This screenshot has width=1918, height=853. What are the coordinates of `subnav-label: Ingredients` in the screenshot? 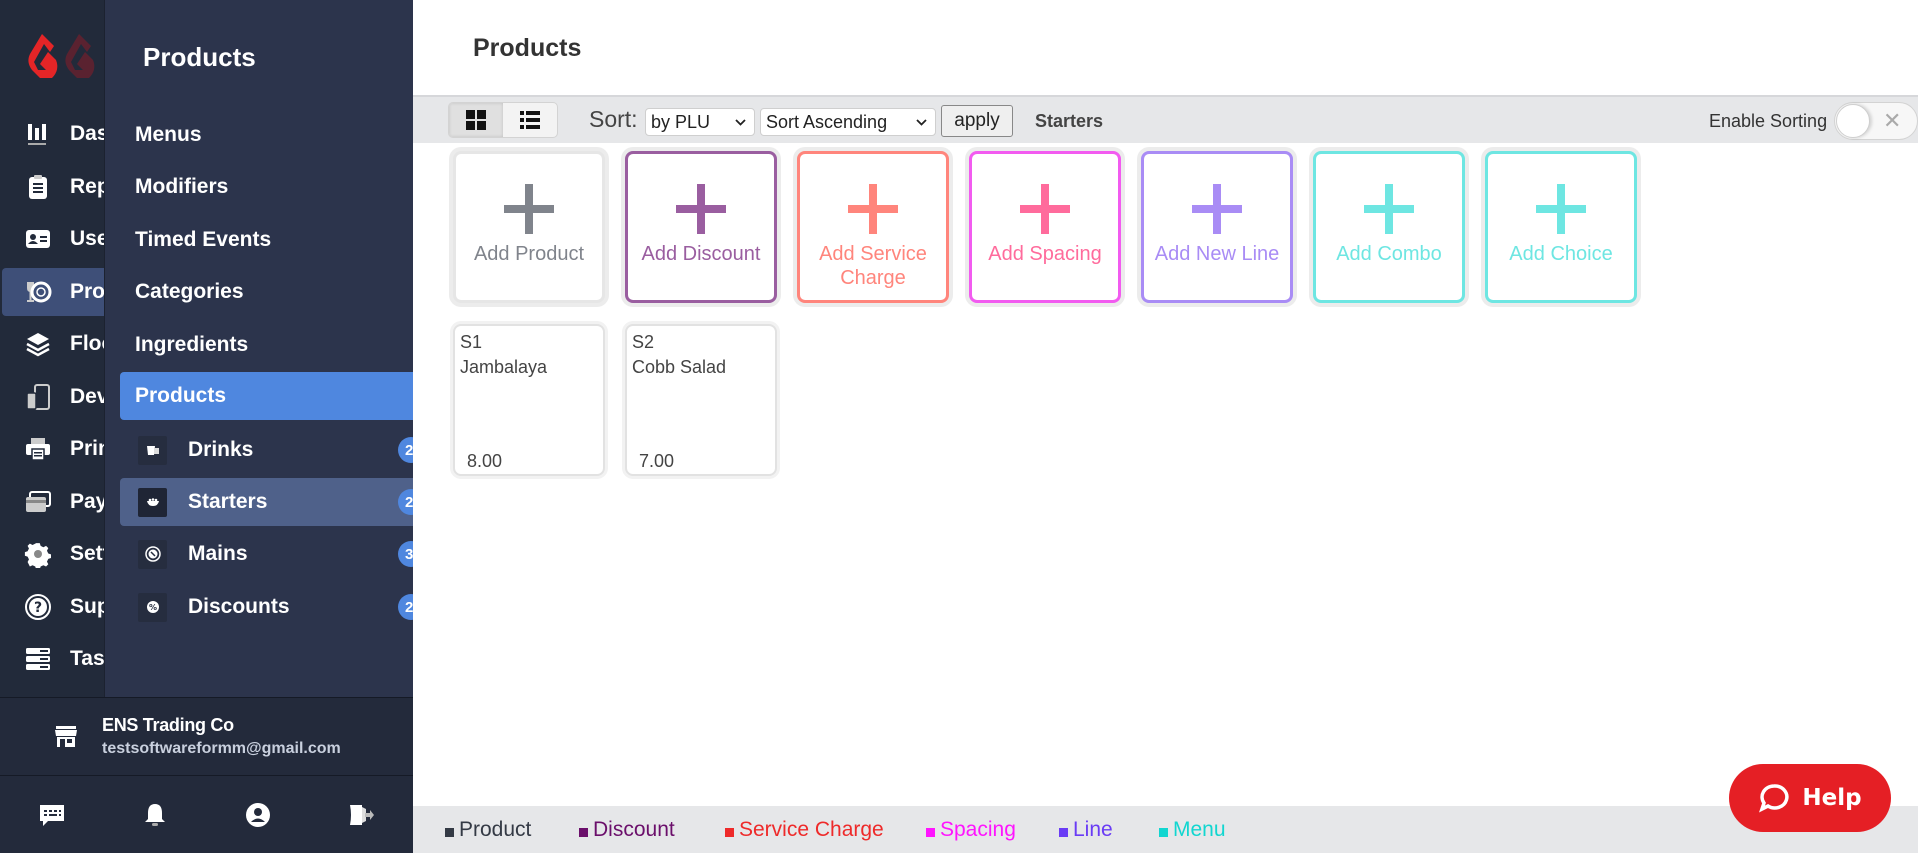 It's located at (192, 344).